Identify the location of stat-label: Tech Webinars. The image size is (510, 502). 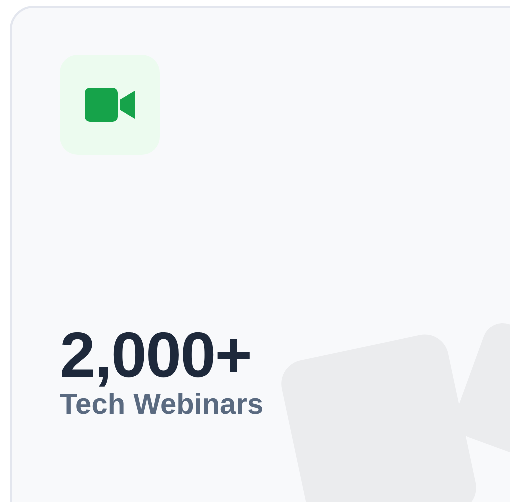
(162, 405).